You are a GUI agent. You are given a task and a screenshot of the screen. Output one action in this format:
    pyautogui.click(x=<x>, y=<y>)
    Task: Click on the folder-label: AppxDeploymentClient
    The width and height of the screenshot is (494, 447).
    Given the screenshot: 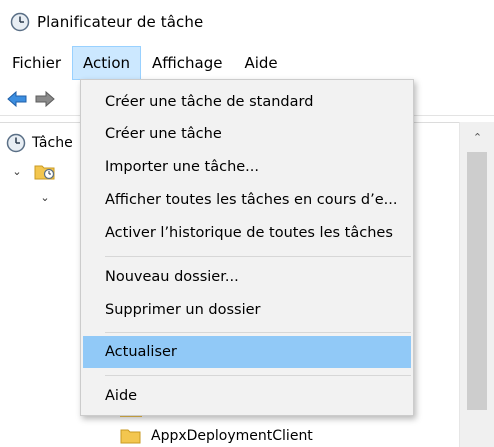 What is the action you would take?
    pyautogui.click(x=232, y=436)
    